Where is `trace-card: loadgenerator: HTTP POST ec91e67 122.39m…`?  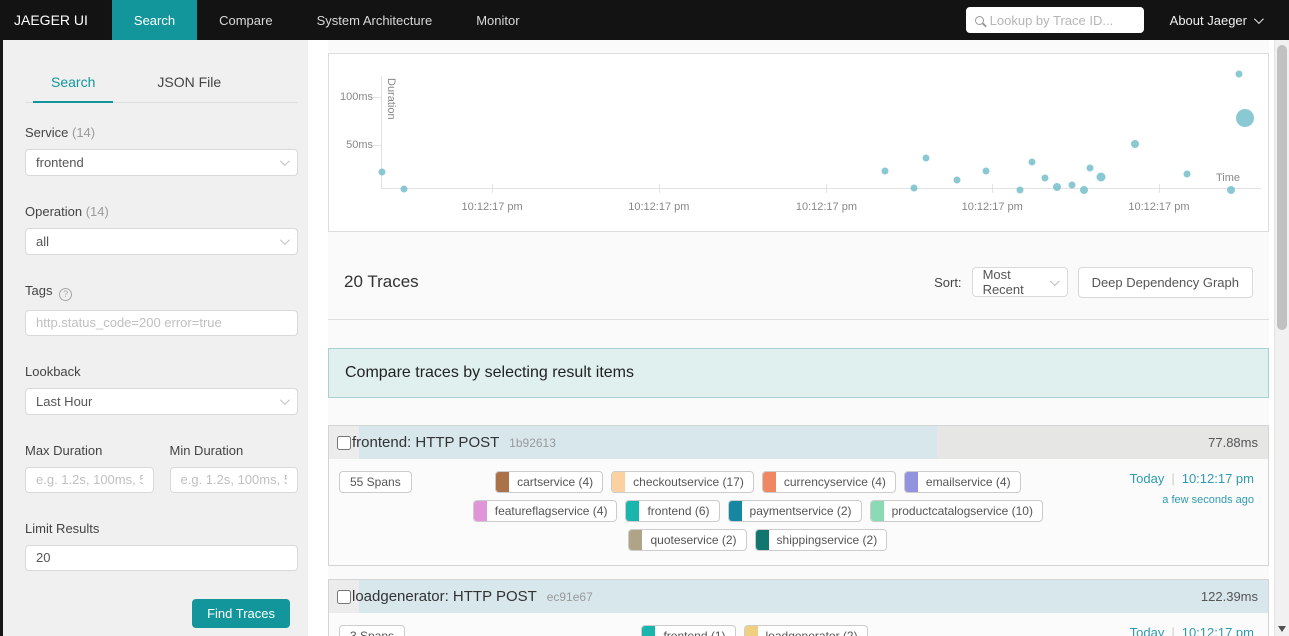
trace-card: loadgenerator: HTTP POST ec91e67 122.39m… is located at coordinates (798, 607).